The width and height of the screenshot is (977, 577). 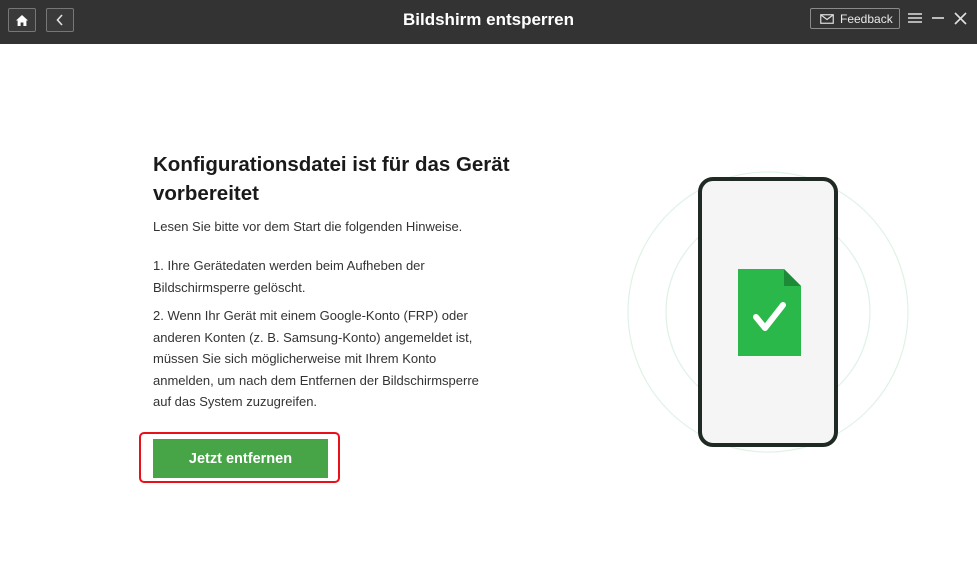 I want to click on remove-now-button: Jetzt entfernen, so click(x=240, y=458).